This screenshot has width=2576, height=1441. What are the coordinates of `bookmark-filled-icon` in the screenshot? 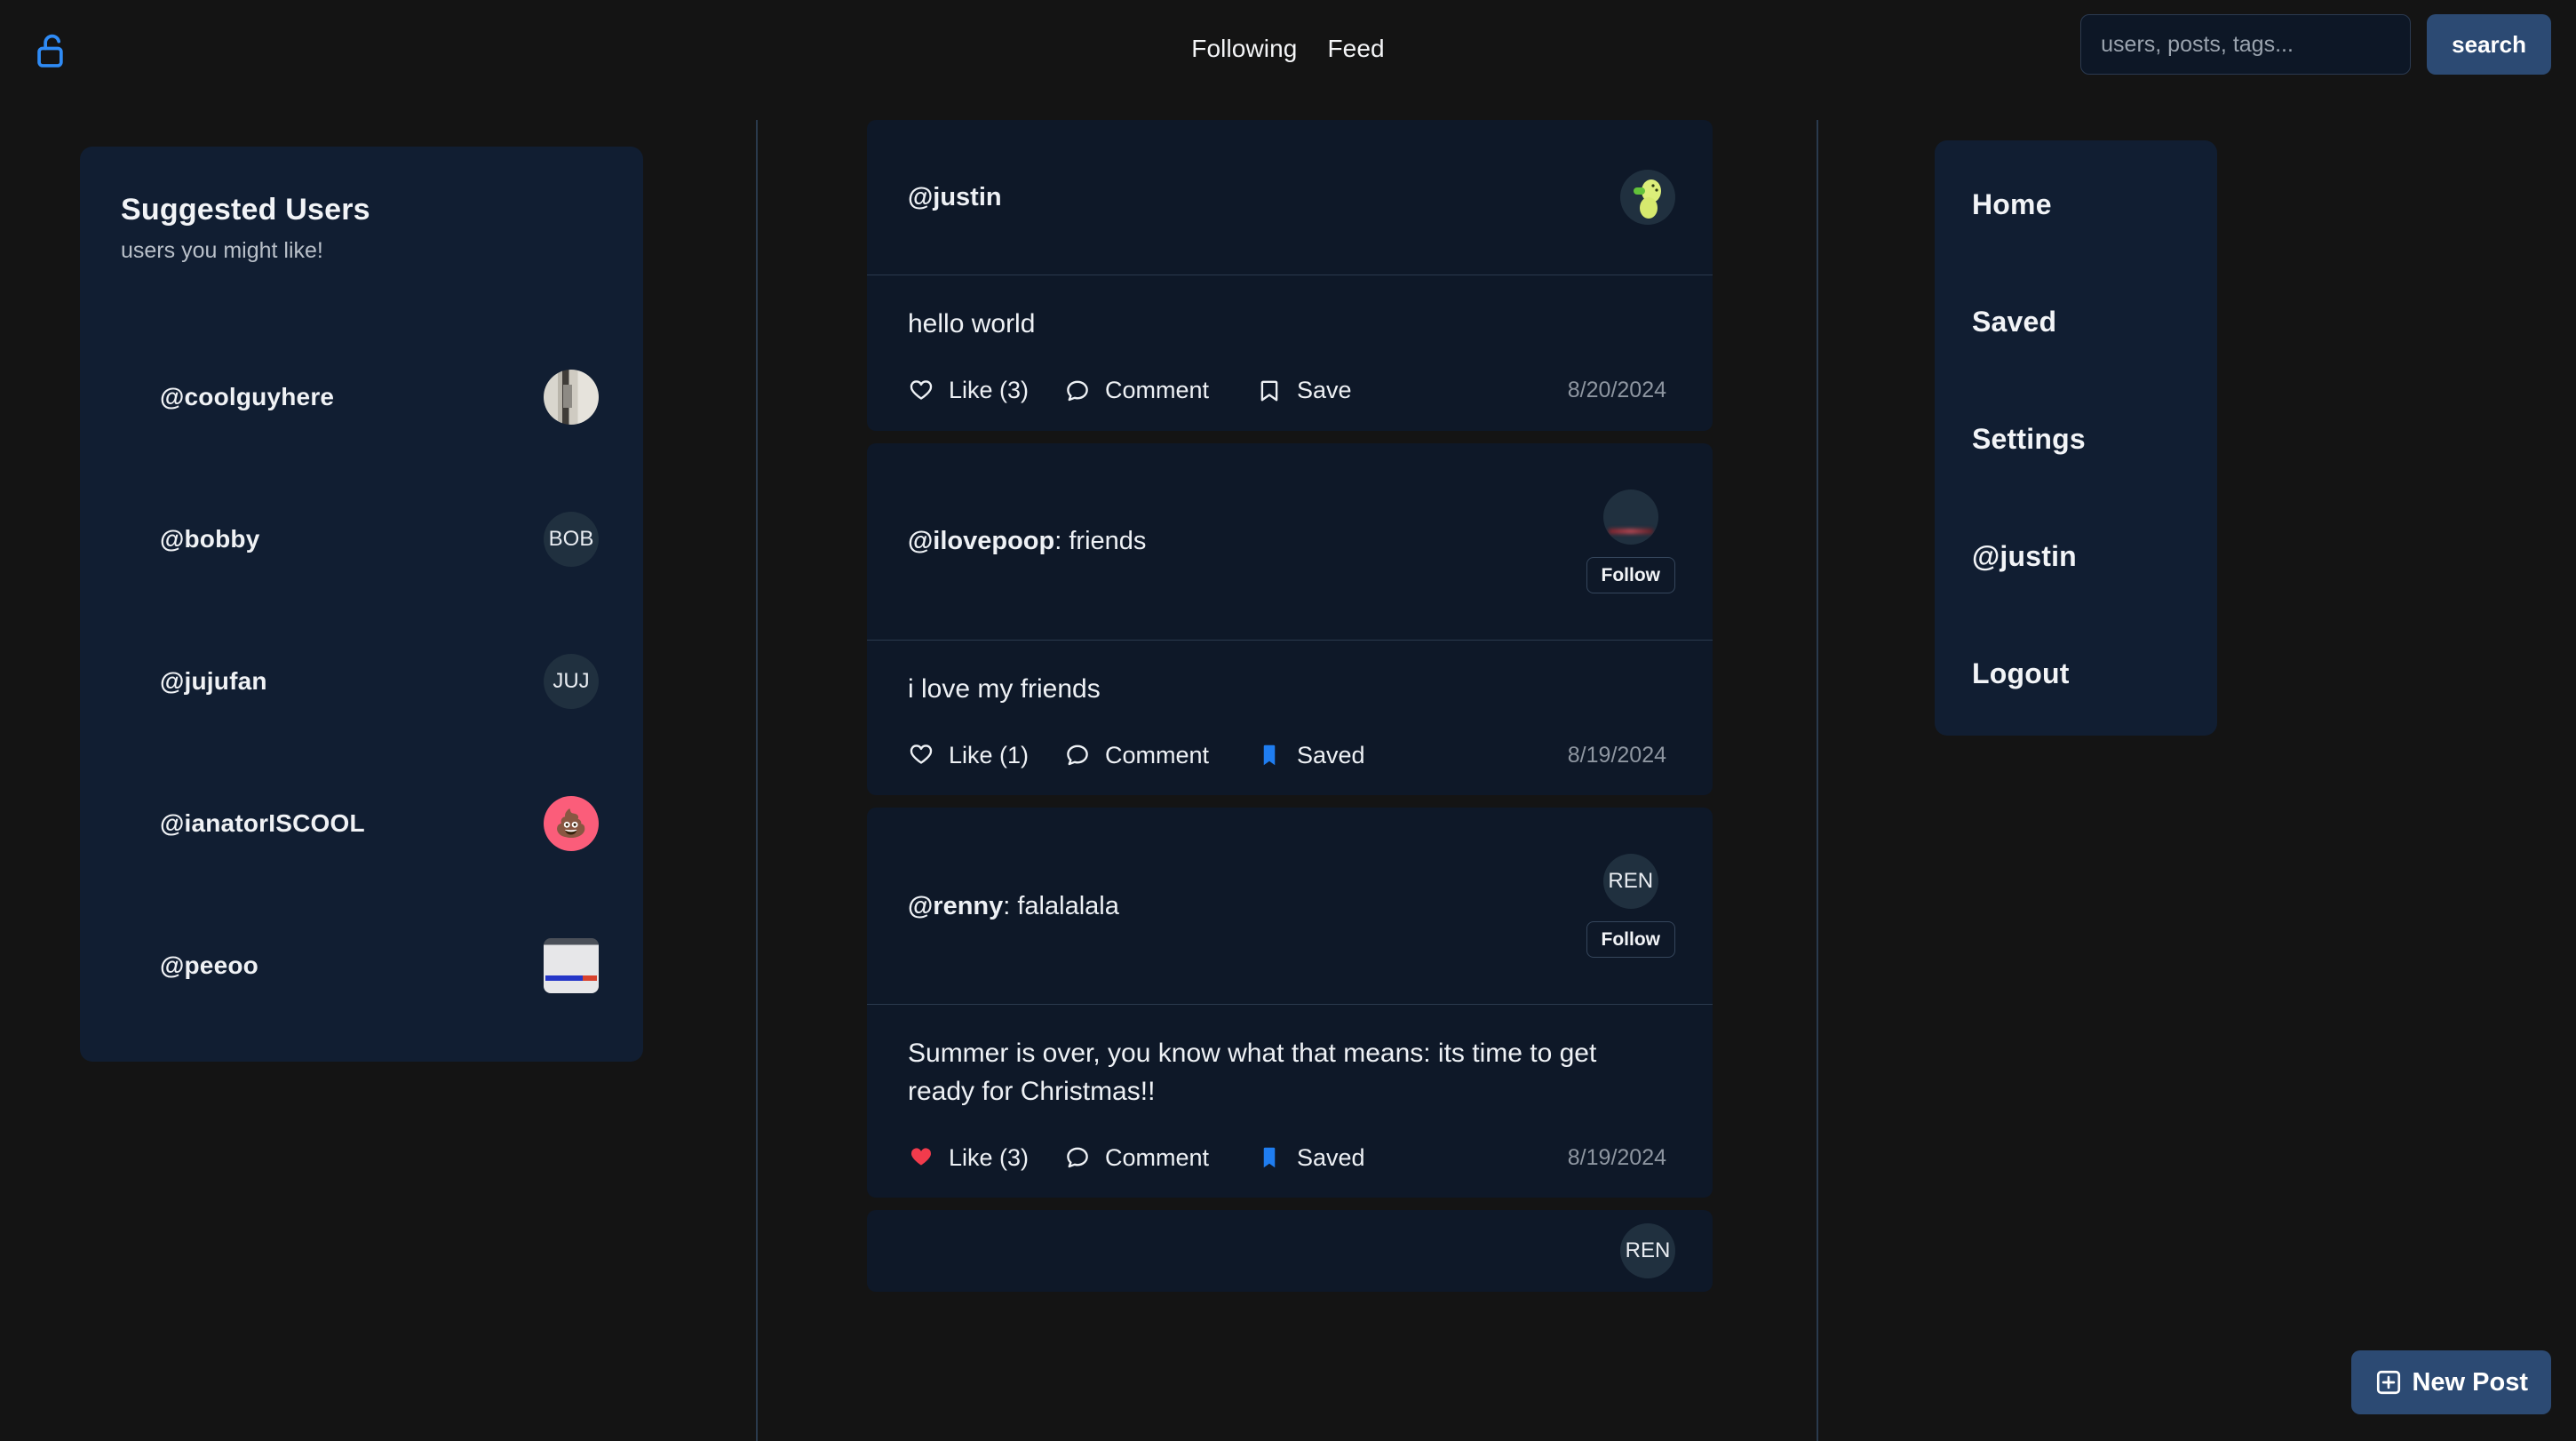 It's located at (1269, 755).